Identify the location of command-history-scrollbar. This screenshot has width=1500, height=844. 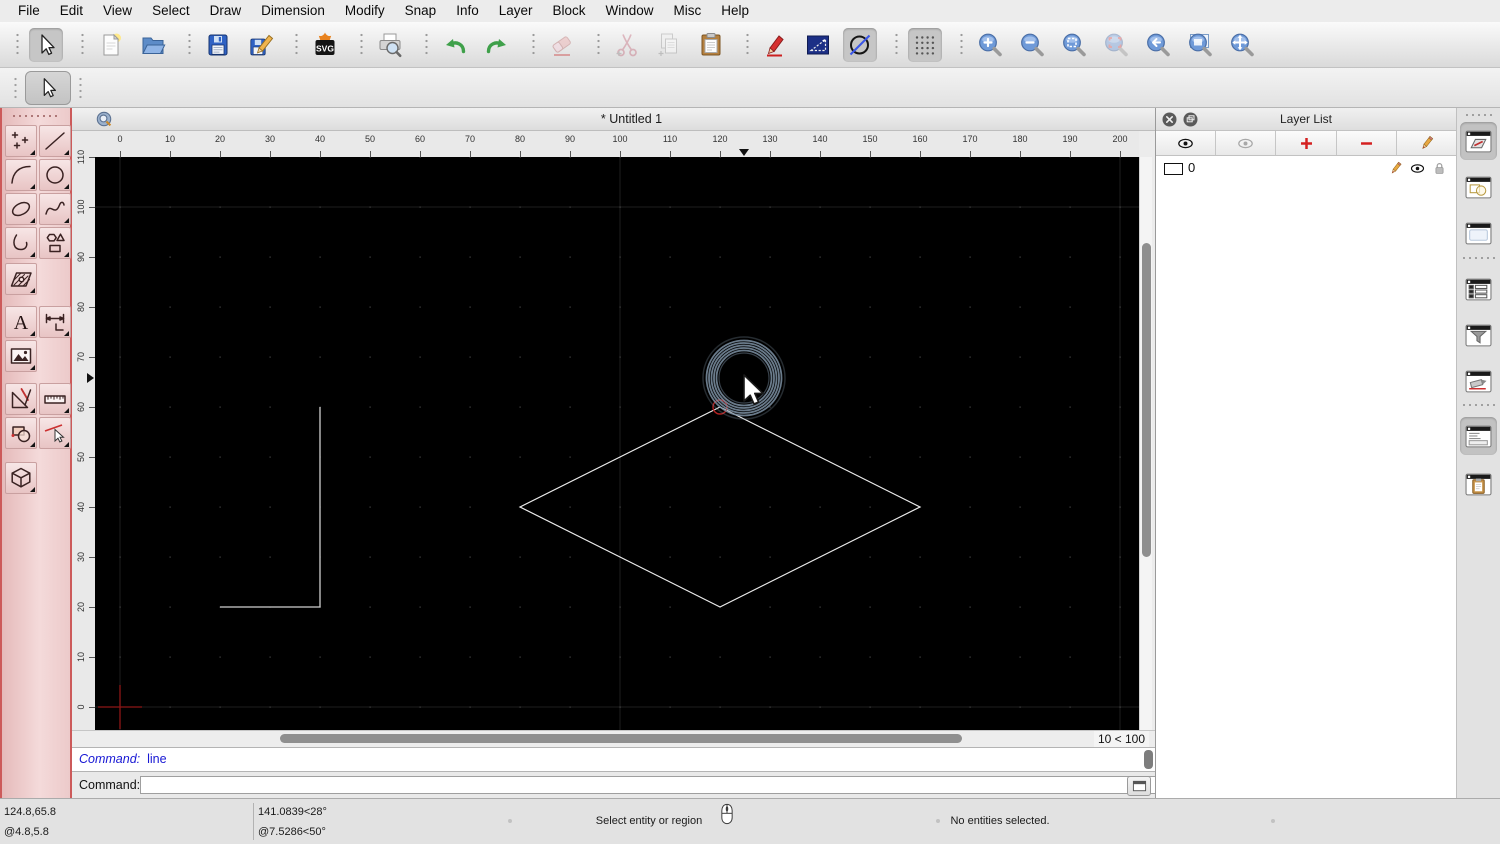
(1148, 759).